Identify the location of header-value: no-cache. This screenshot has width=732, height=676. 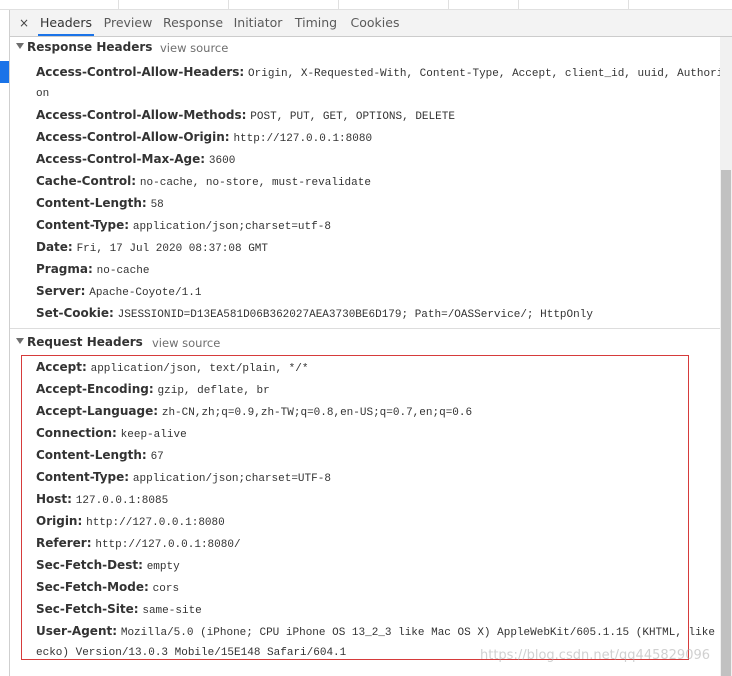
(123, 271).